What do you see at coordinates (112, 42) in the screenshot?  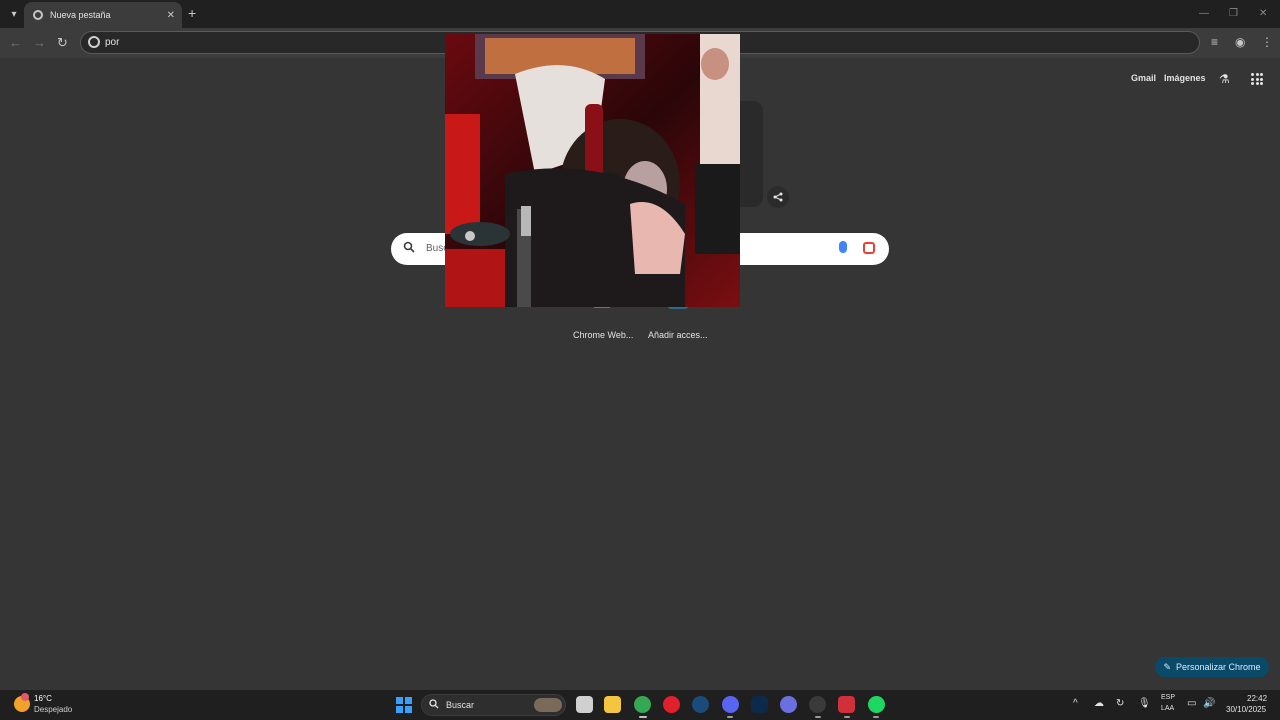 I see `omnibox-input: por` at bounding box center [112, 42].